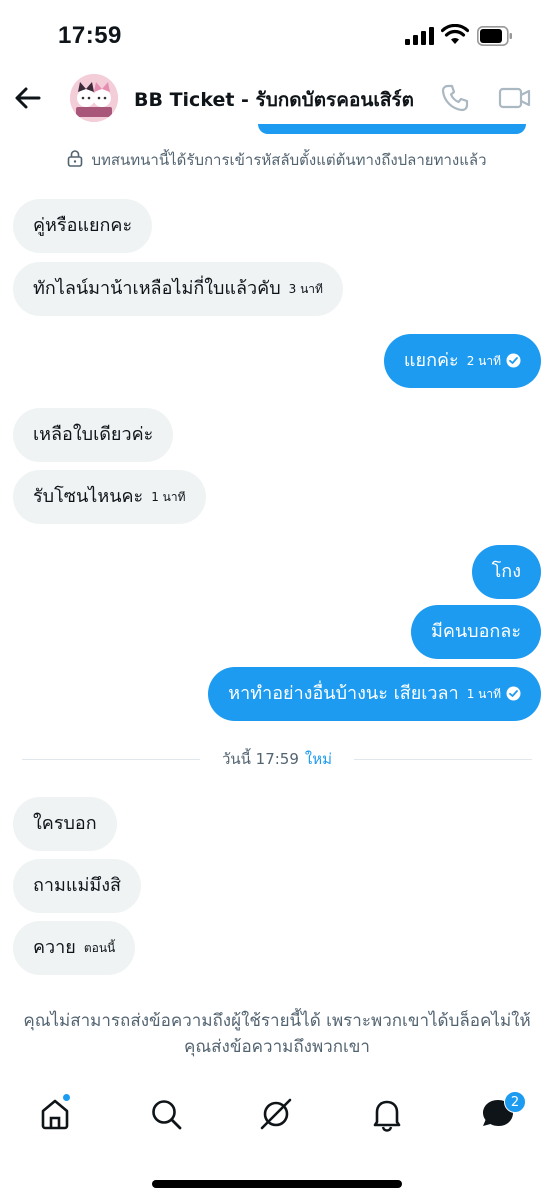  Describe the element at coordinates (277, 1184) in the screenshot. I see `home-indicator` at that location.